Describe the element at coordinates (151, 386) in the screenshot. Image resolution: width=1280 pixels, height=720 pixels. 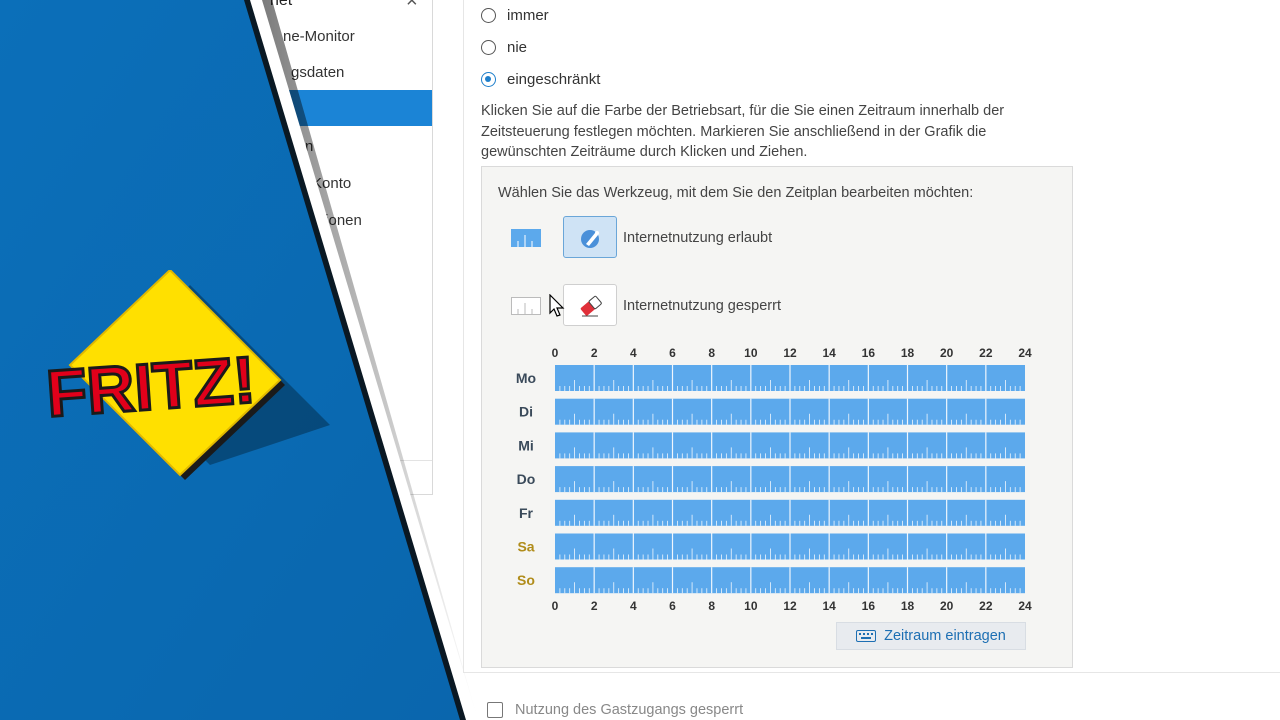
I see `fritz-logo-text: FRITZ!` at that location.